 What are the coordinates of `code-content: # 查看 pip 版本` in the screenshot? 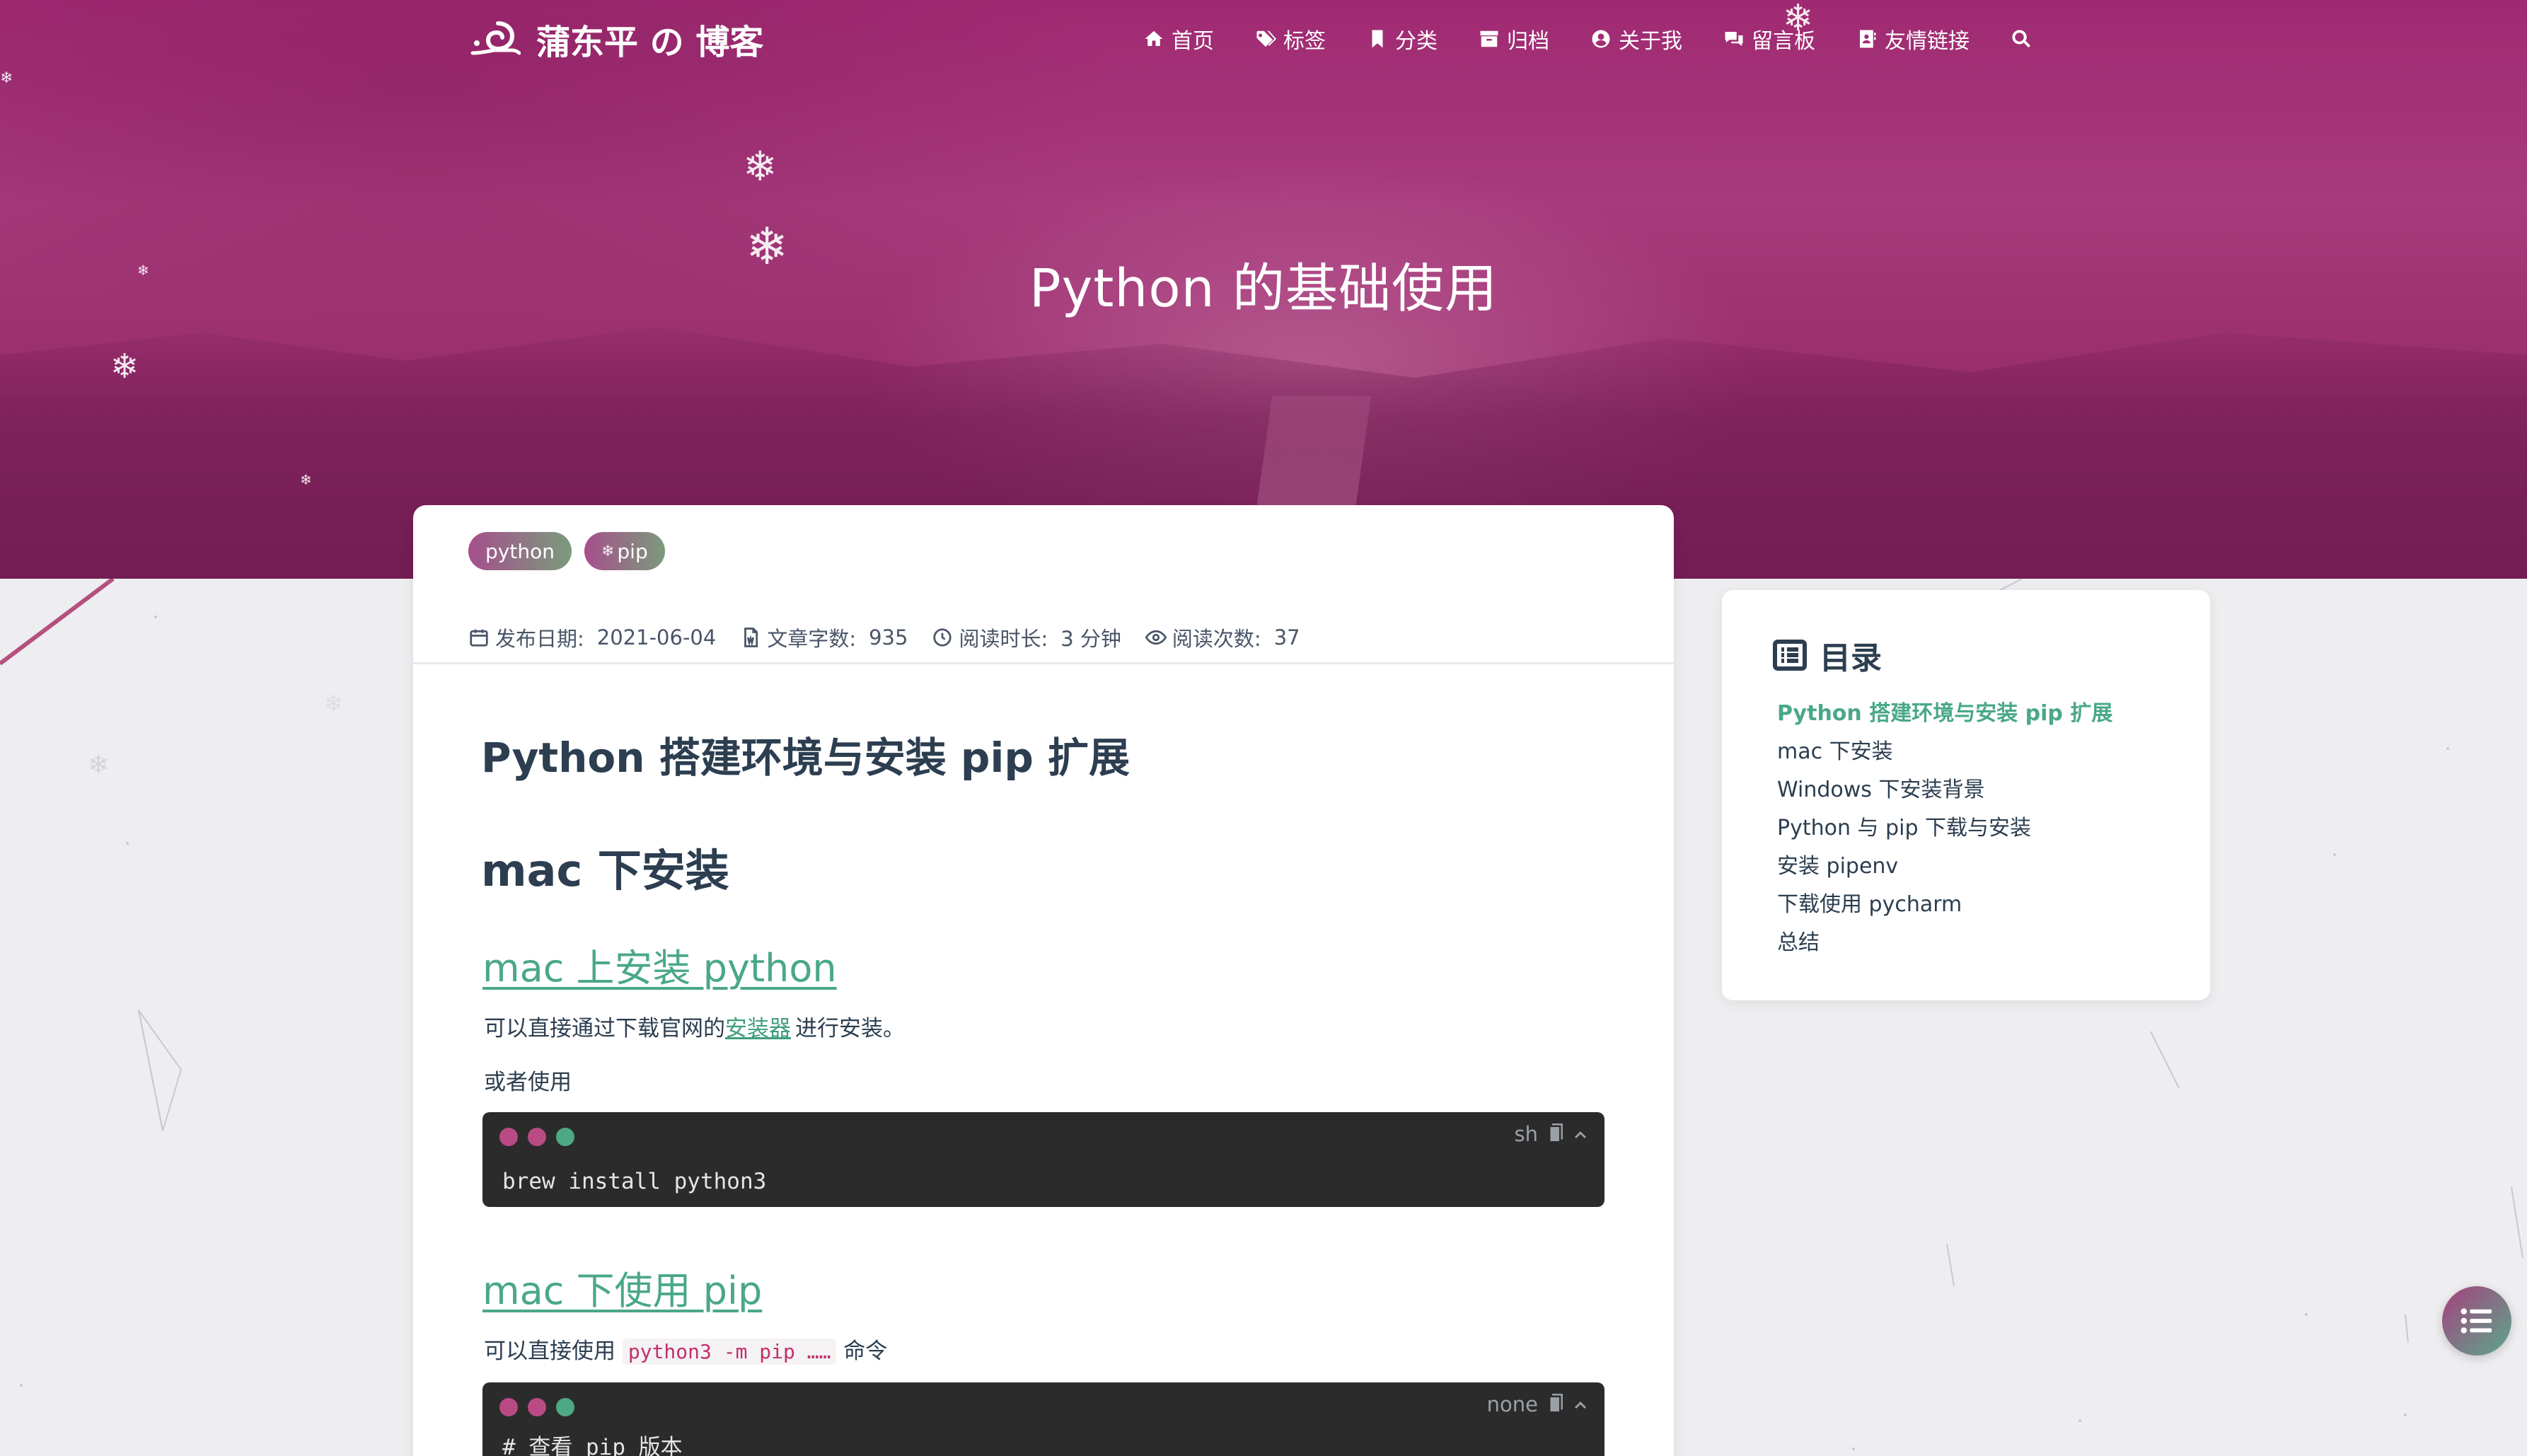 It's located at (592, 1446).